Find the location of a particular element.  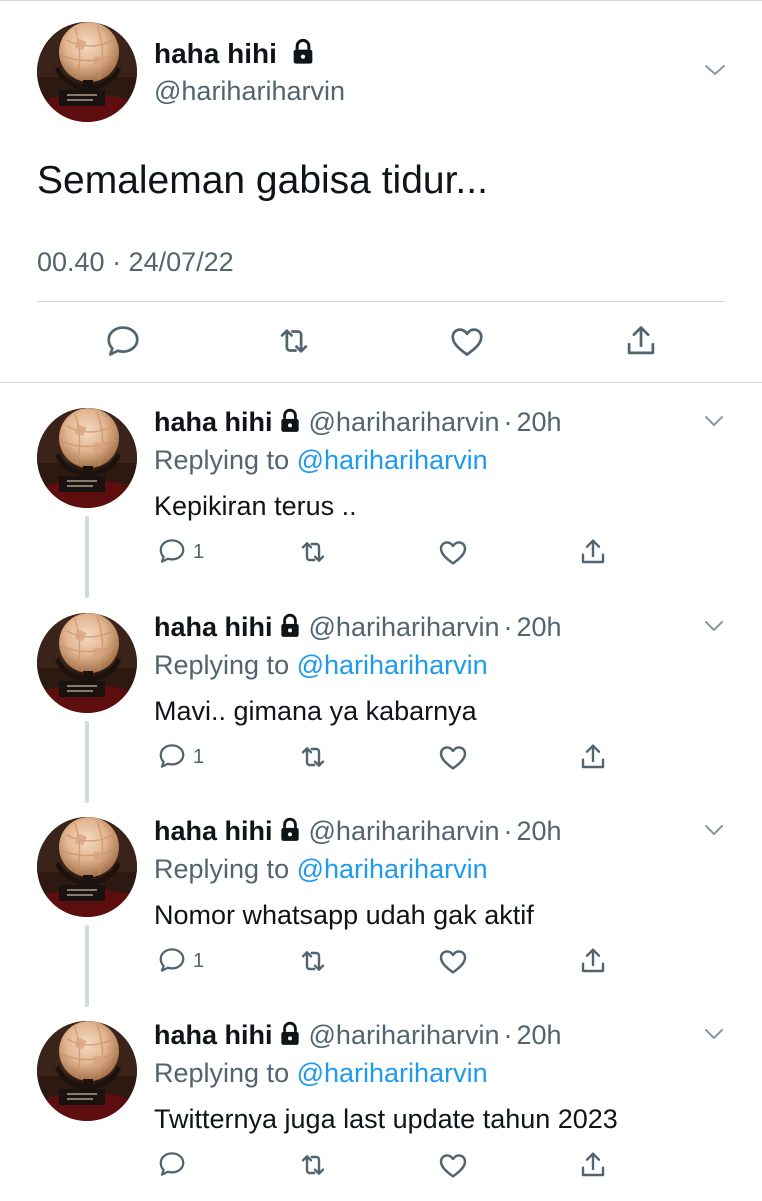

reply-button is located at coordinates (187, 1165).